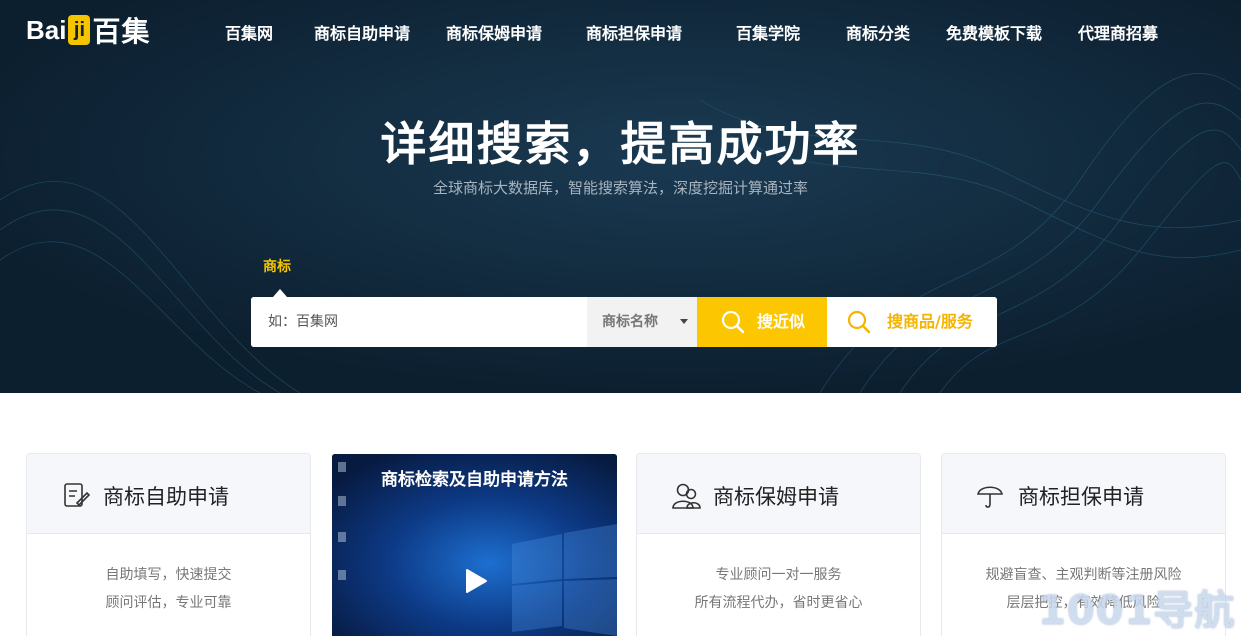 The height and width of the screenshot is (636, 1241). What do you see at coordinates (778, 544) in the screenshot?
I see `service-card-nanny-apply: 商标保姆申请 专业顾问一对一服务 所有流程代办，省时更省心` at bounding box center [778, 544].